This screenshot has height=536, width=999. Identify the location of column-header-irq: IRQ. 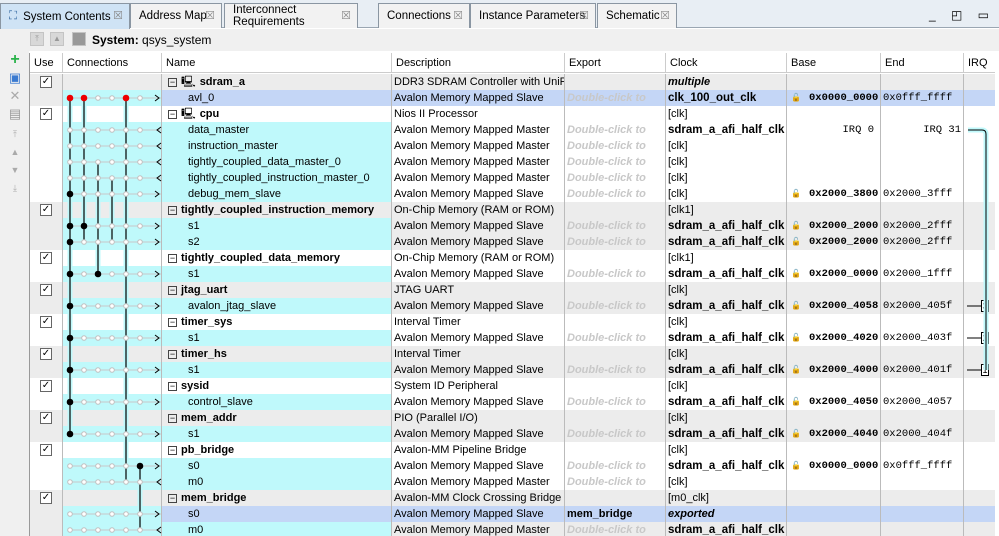
(979, 63).